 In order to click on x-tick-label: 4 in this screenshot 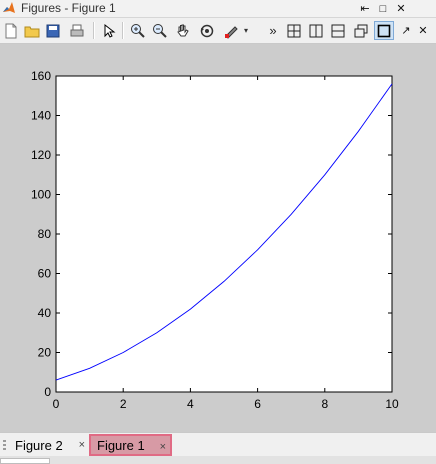, I will do `click(190, 404)`.